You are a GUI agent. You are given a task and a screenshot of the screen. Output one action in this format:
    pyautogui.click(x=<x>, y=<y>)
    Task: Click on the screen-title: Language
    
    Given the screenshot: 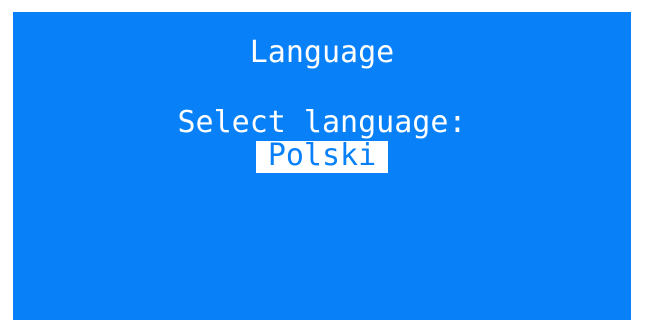 What is the action you would take?
    pyautogui.click(x=322, y=52)
    